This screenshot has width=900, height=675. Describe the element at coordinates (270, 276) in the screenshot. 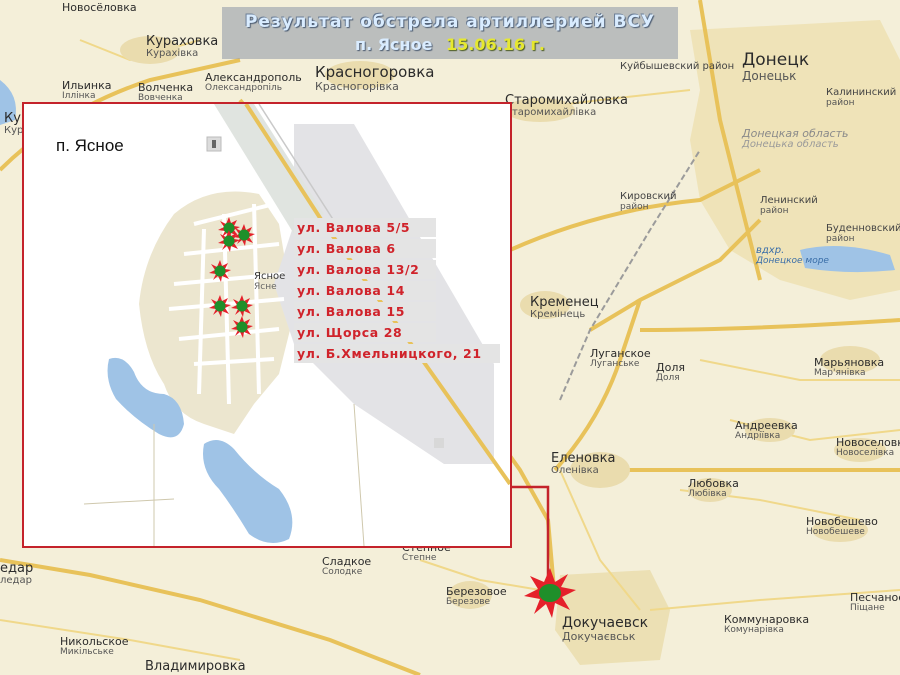

I see `village-label-ru: Ясное` at that location.